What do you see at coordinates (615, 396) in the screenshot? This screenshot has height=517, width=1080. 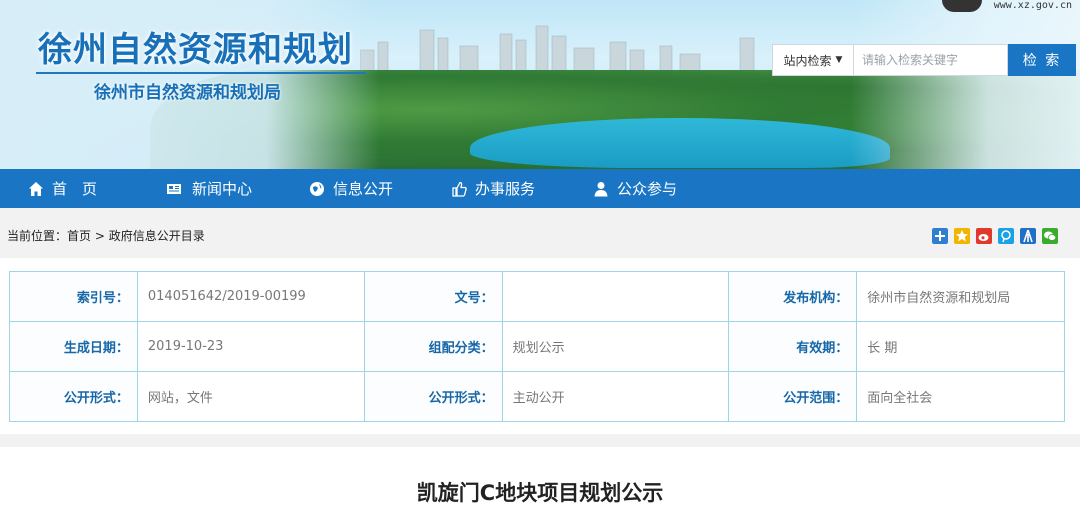 I see `info-value: 主动公开` at bounding box center [615, 396].